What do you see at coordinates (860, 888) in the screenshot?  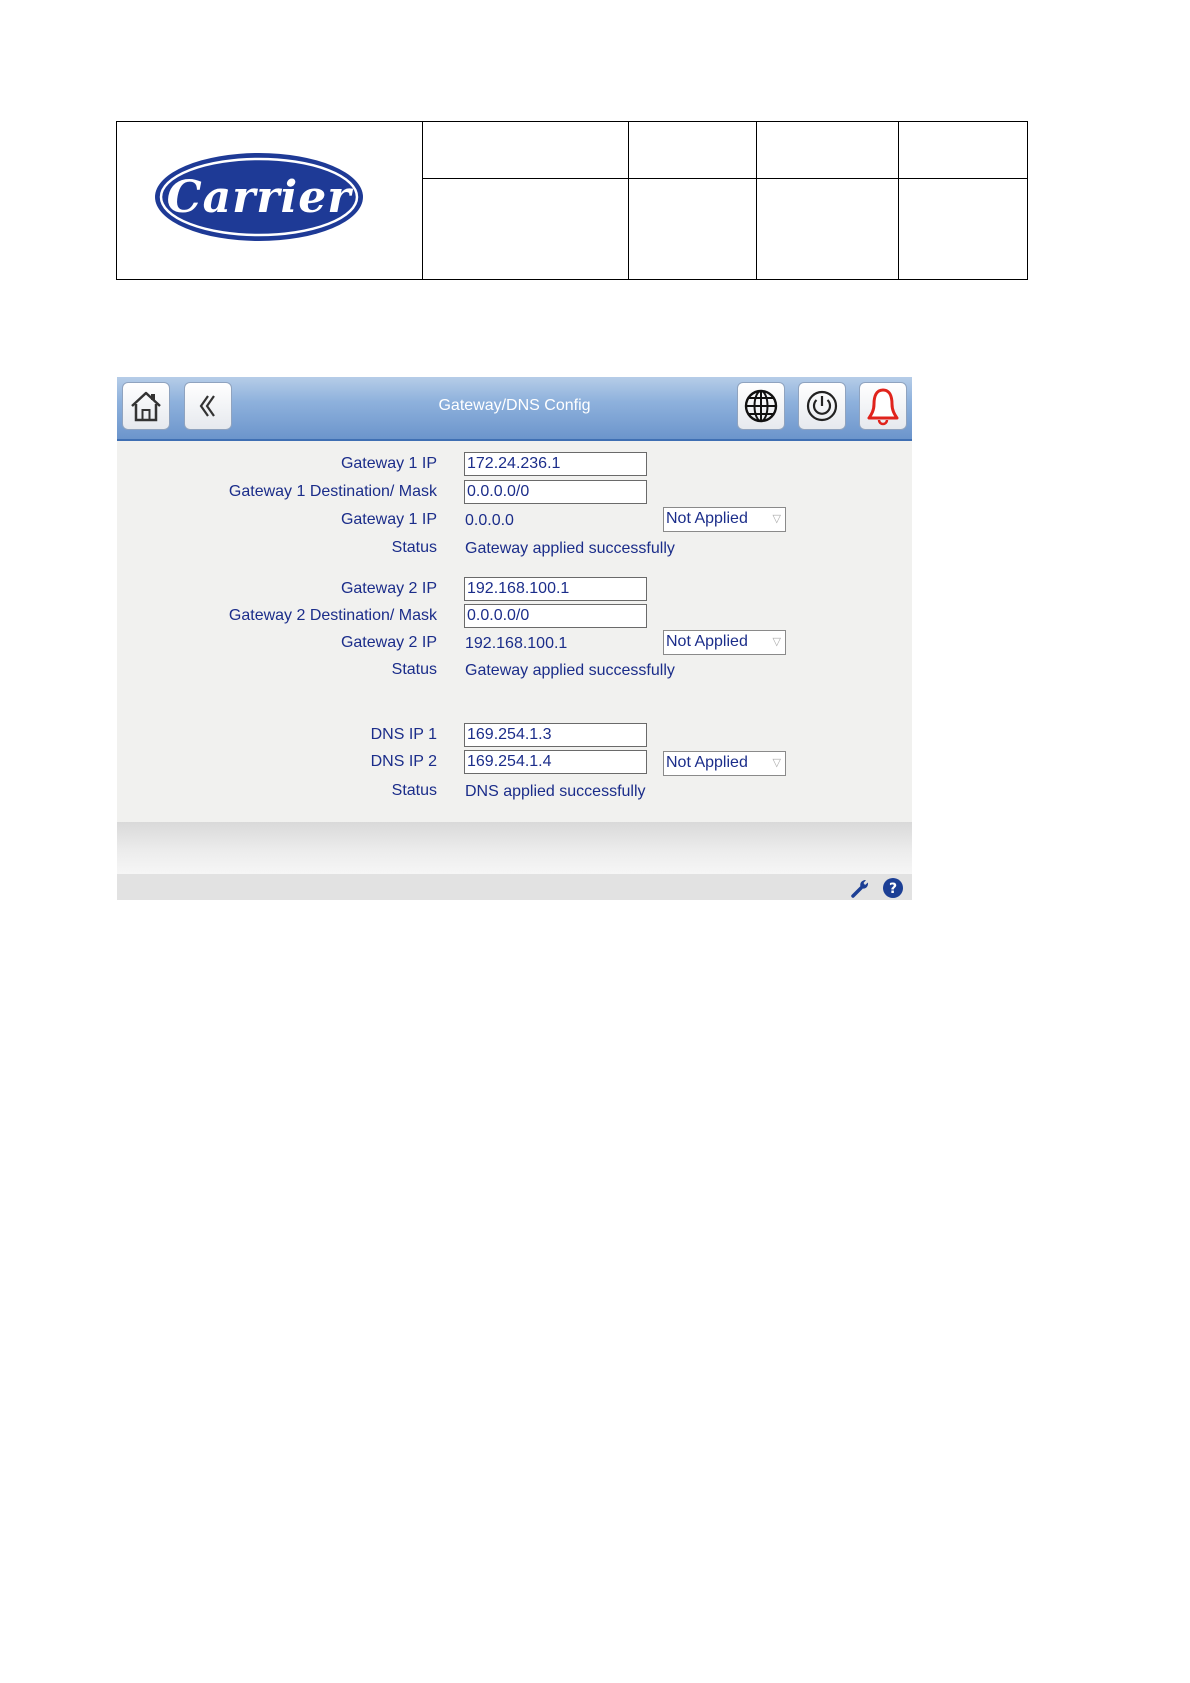 I see `wrench-icon` at bounding box center [860, 888].